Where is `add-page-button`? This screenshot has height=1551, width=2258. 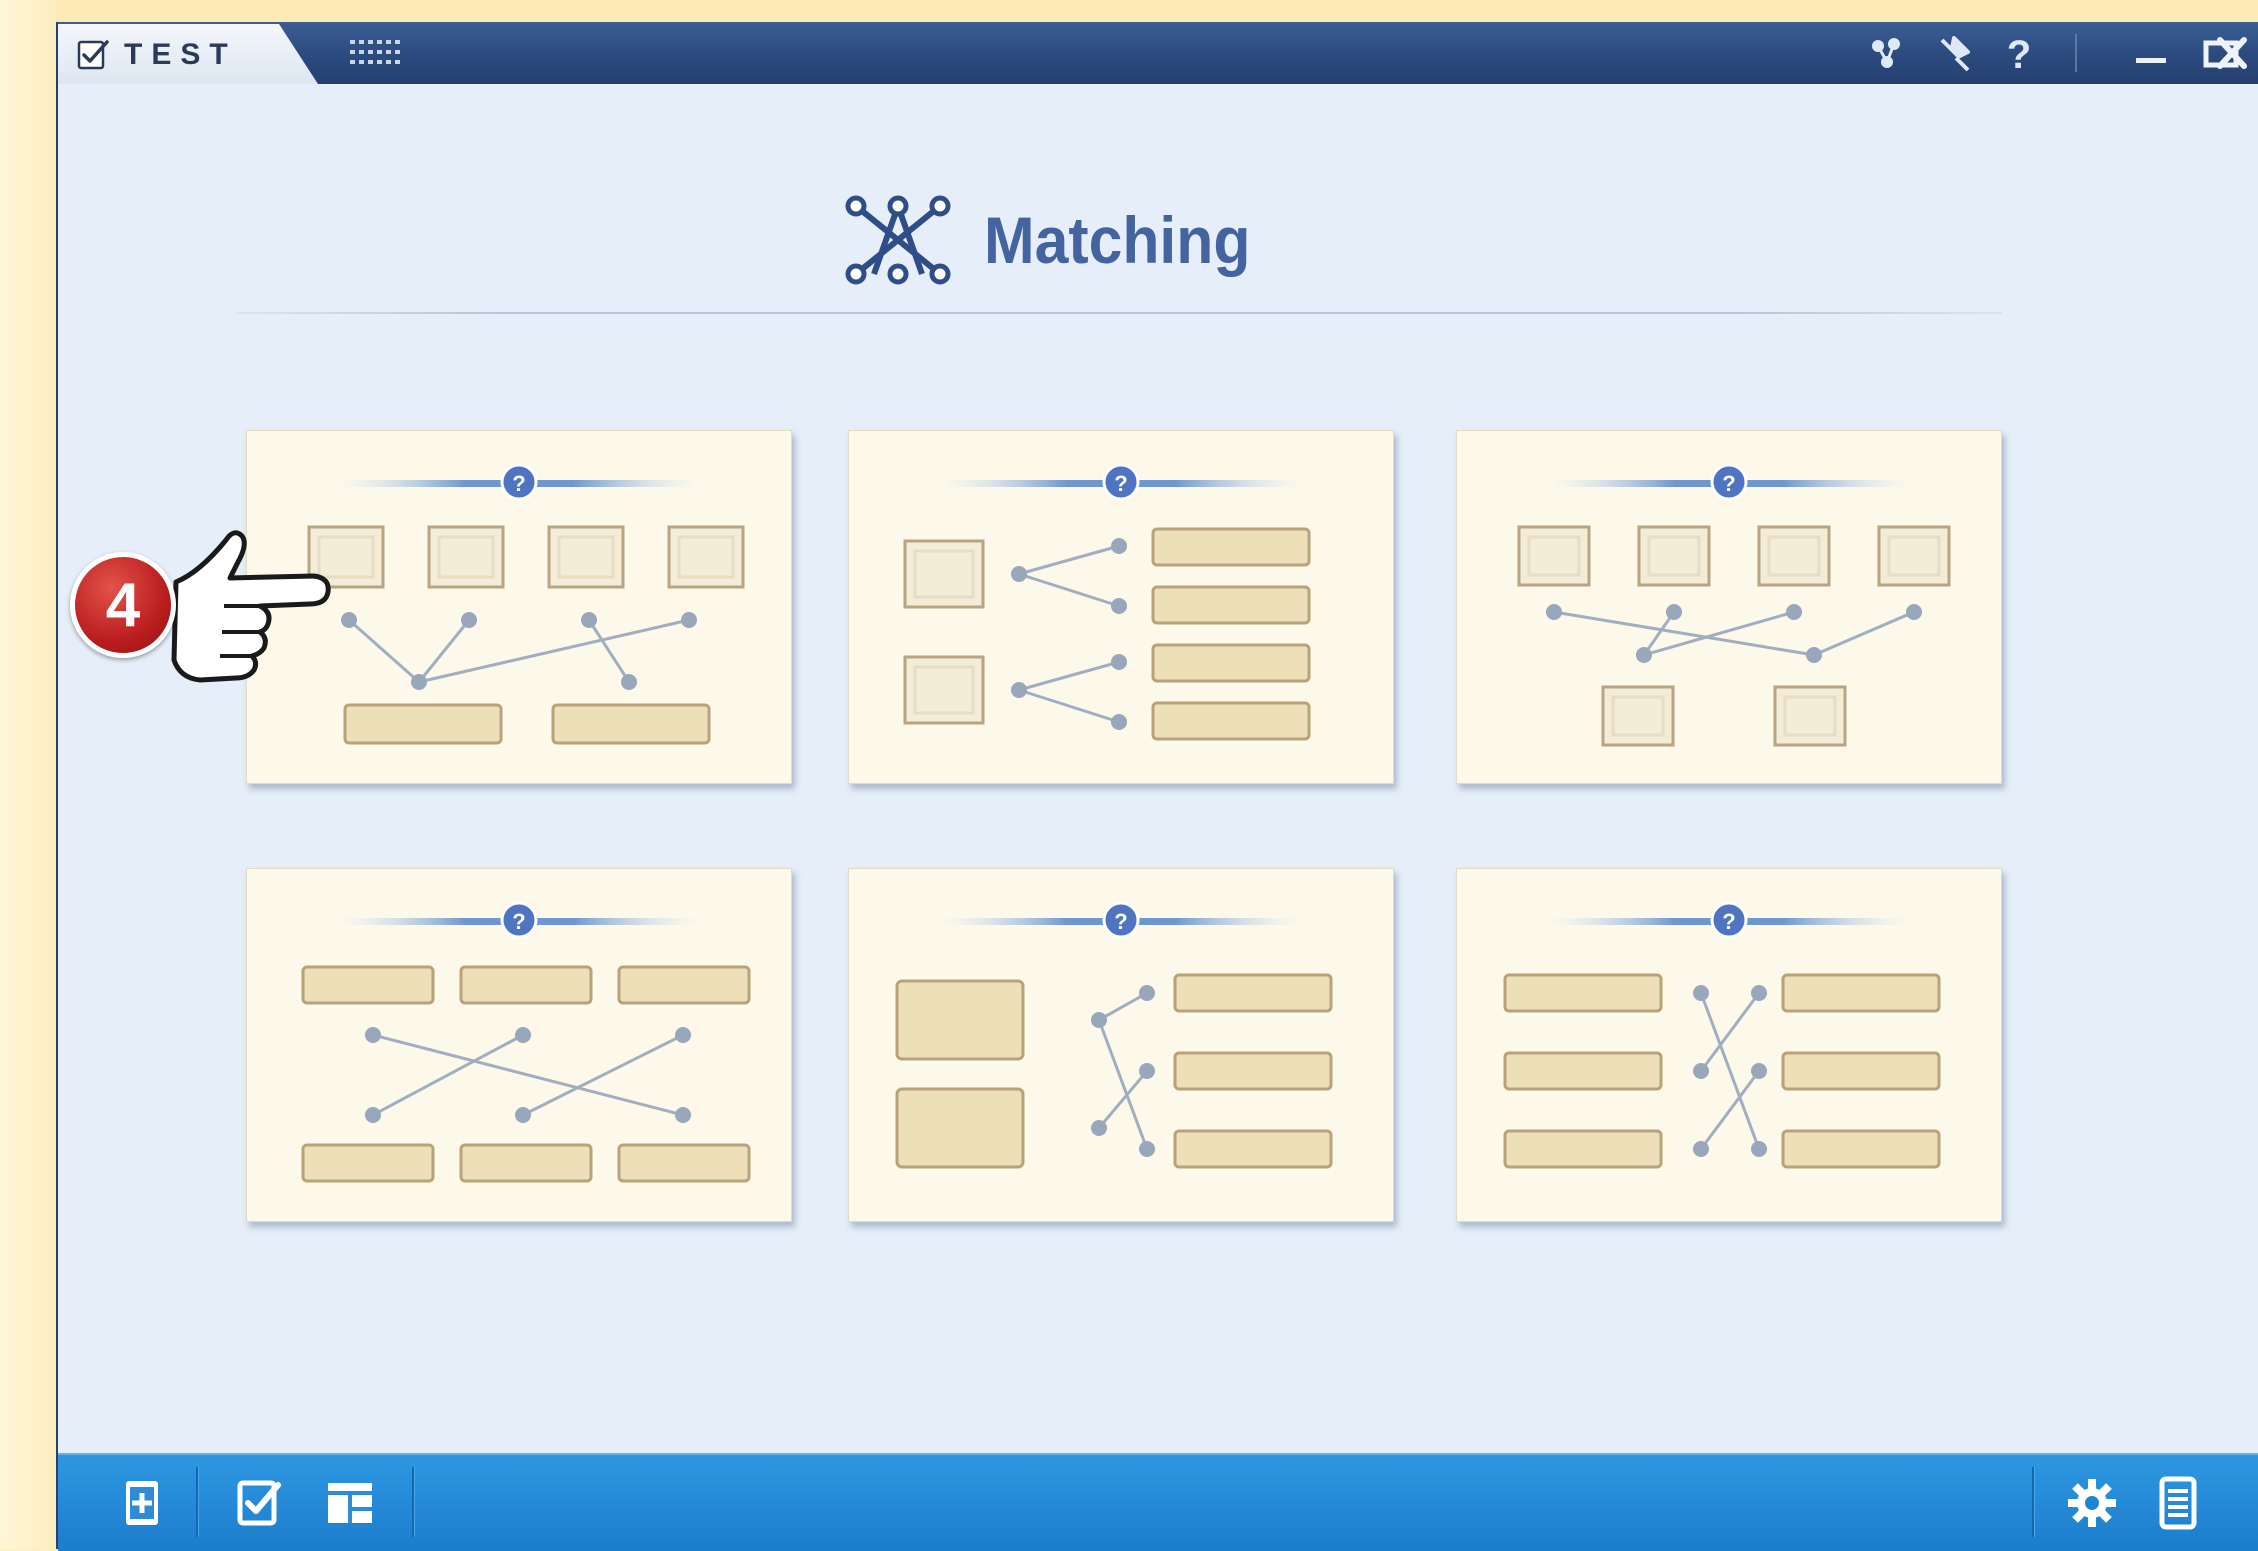 add-page-button is located at coordinates (142, 1503).